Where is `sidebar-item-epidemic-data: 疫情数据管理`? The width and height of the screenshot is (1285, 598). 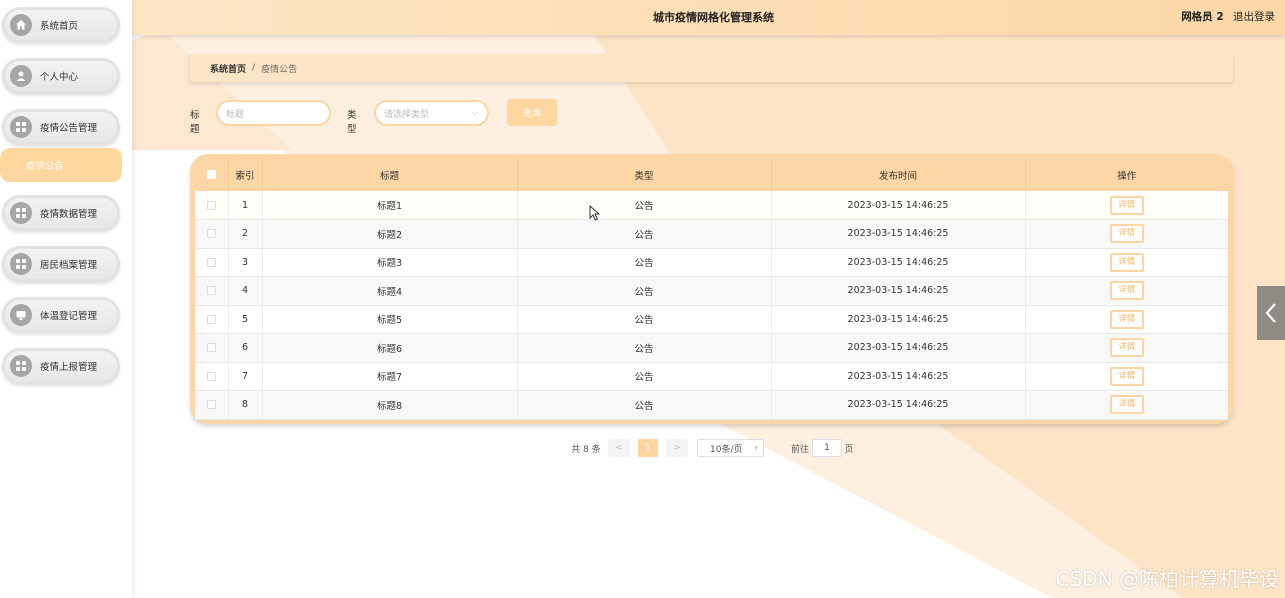
sidebar-item-epidemic-data: 疫情数据管理 is located at coordinates (61, 213).